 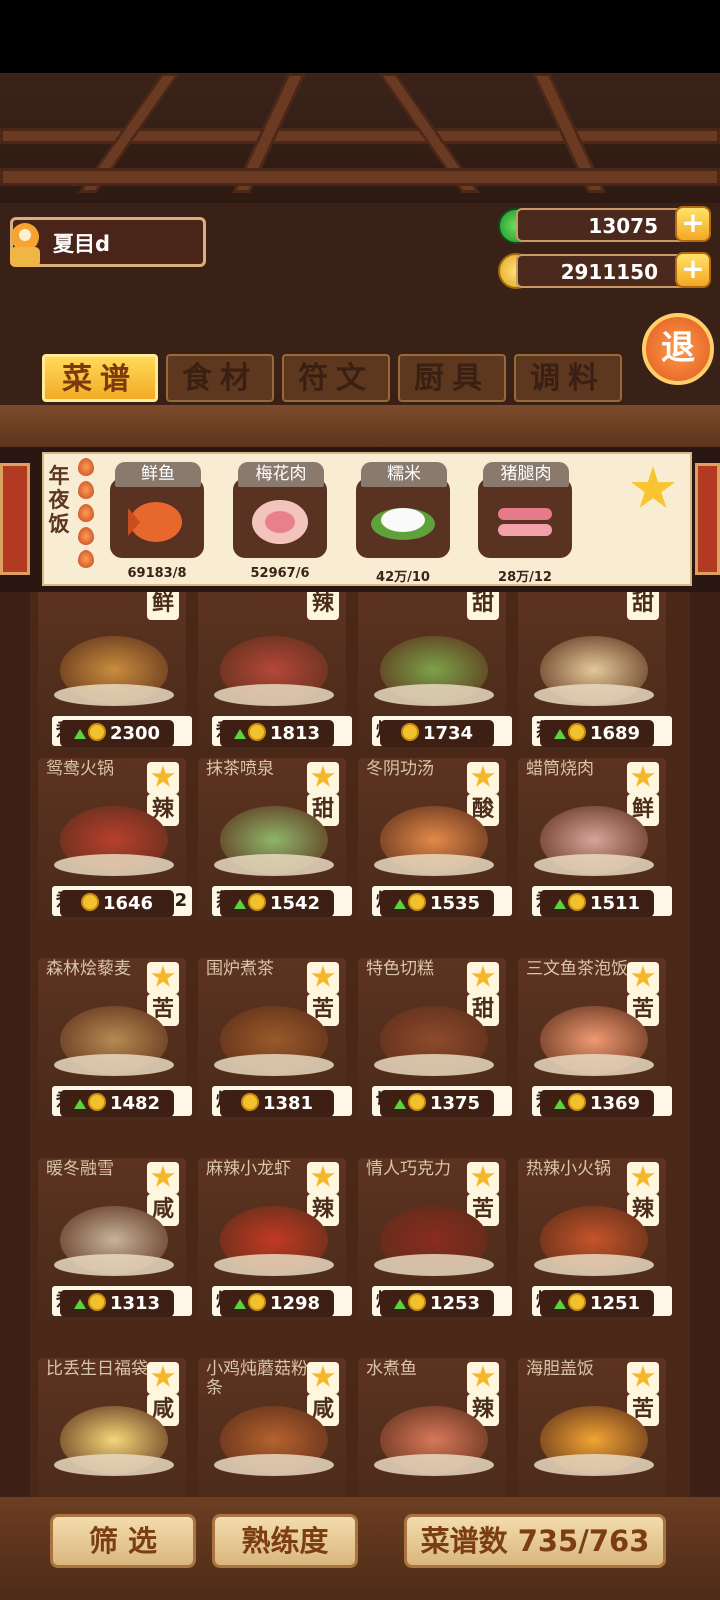 What do you see at coordinates (483, 606) in the screenshot?
I see `flavor-badge: 甜` at bounding box center [483, 606].